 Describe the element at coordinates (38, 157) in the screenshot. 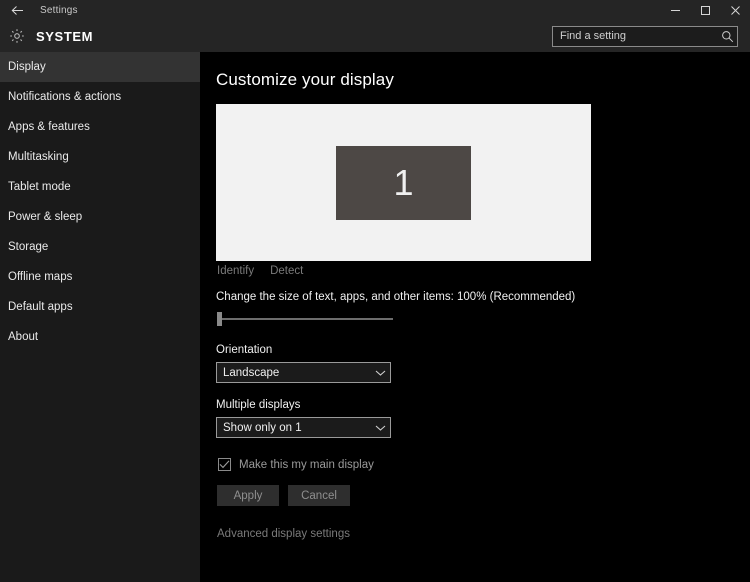

I see `sidebar-item-label: Multitasking` at that location.